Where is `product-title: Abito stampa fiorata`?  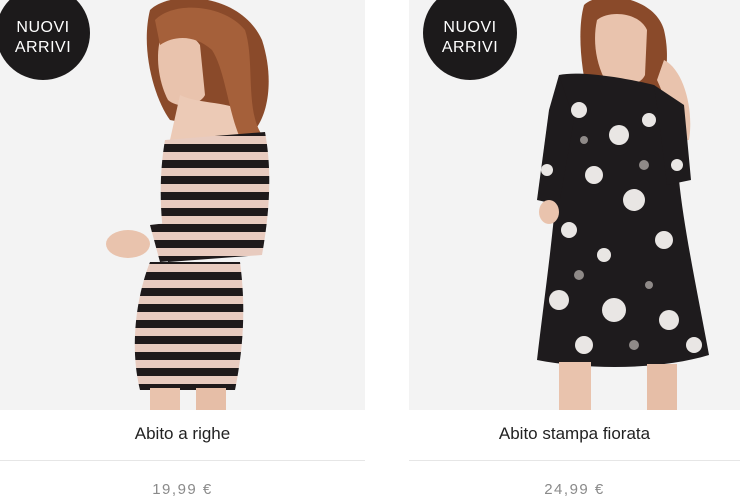
product-title: Abito stampa fiorata is located at coordinates (574, 434).